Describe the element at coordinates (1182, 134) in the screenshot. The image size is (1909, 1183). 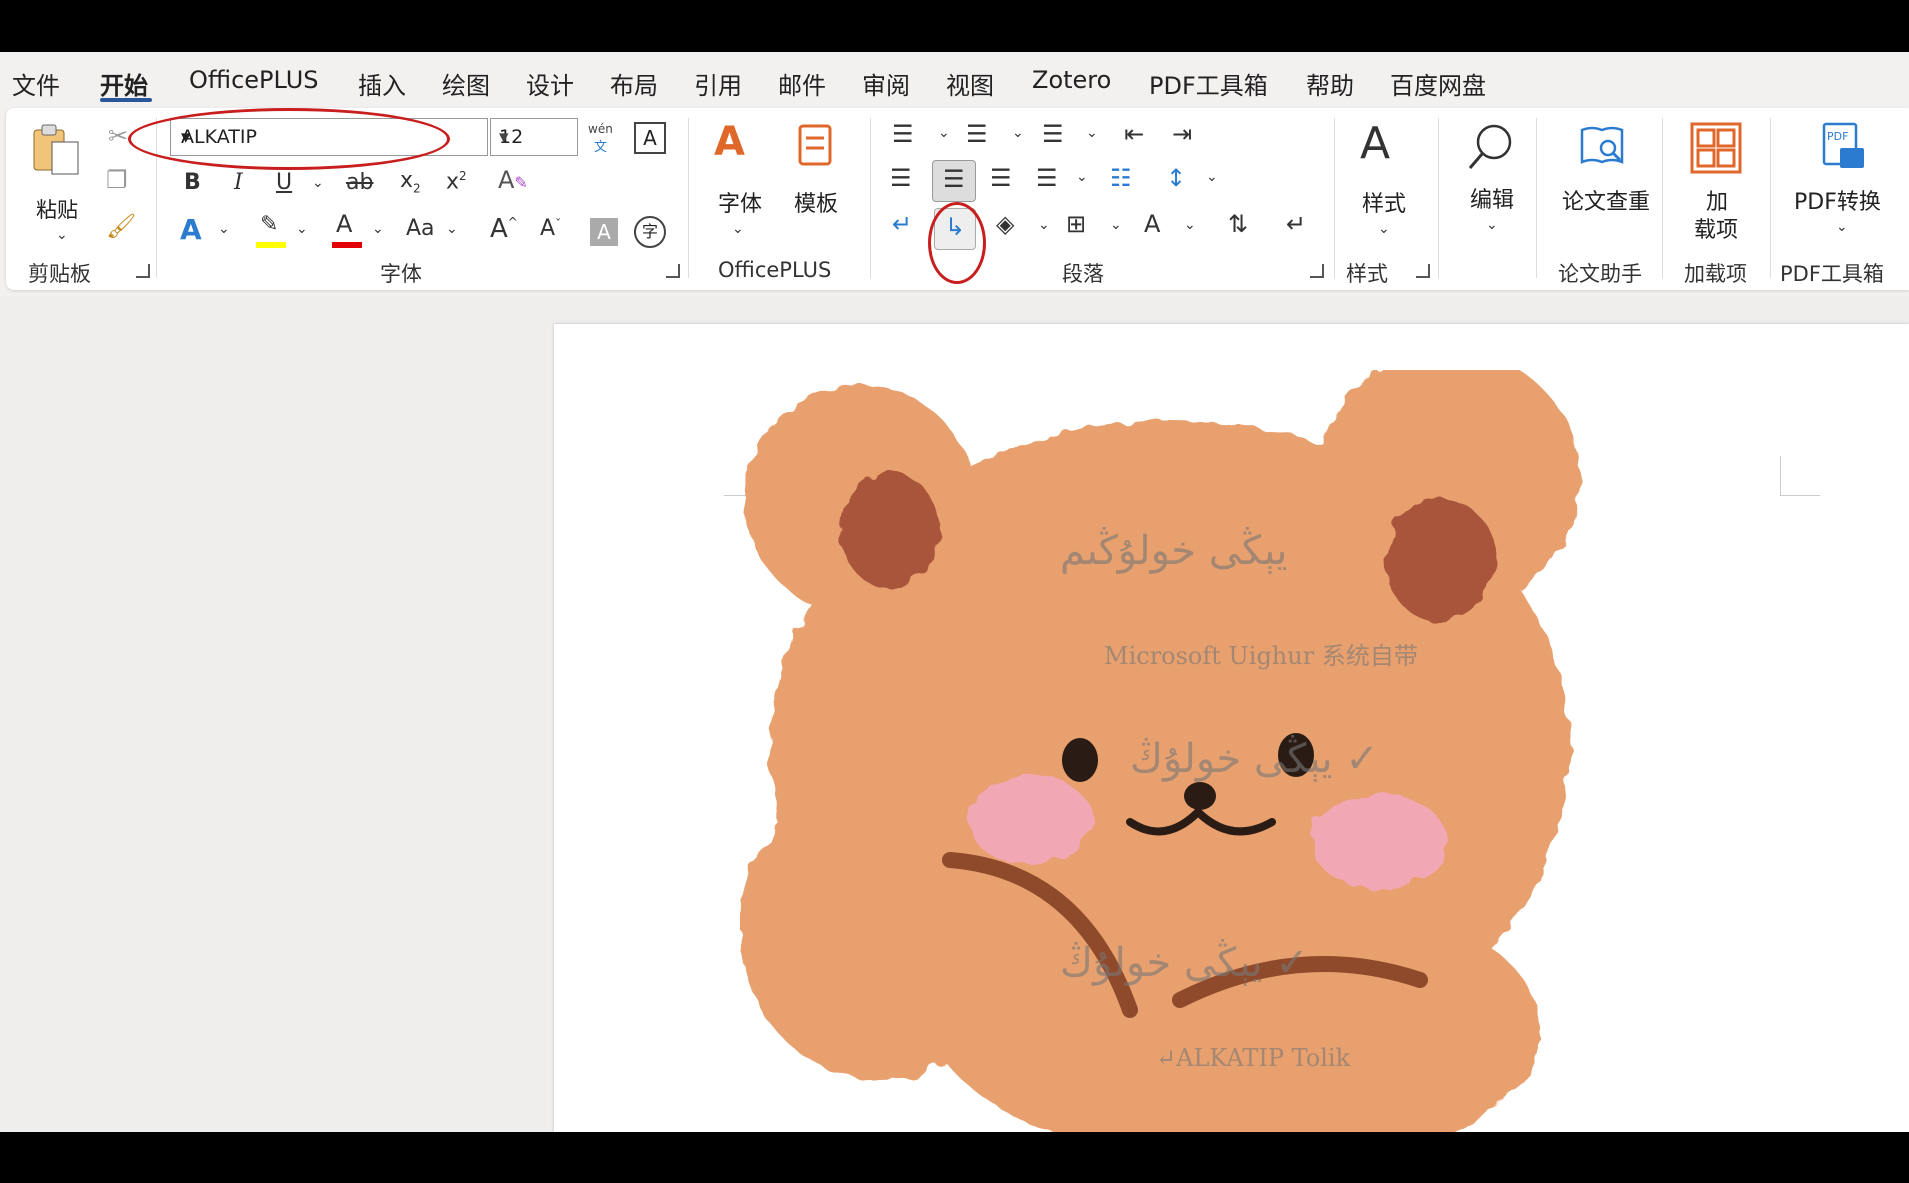
I see `increase-indent-icon: ⇥` at that location.